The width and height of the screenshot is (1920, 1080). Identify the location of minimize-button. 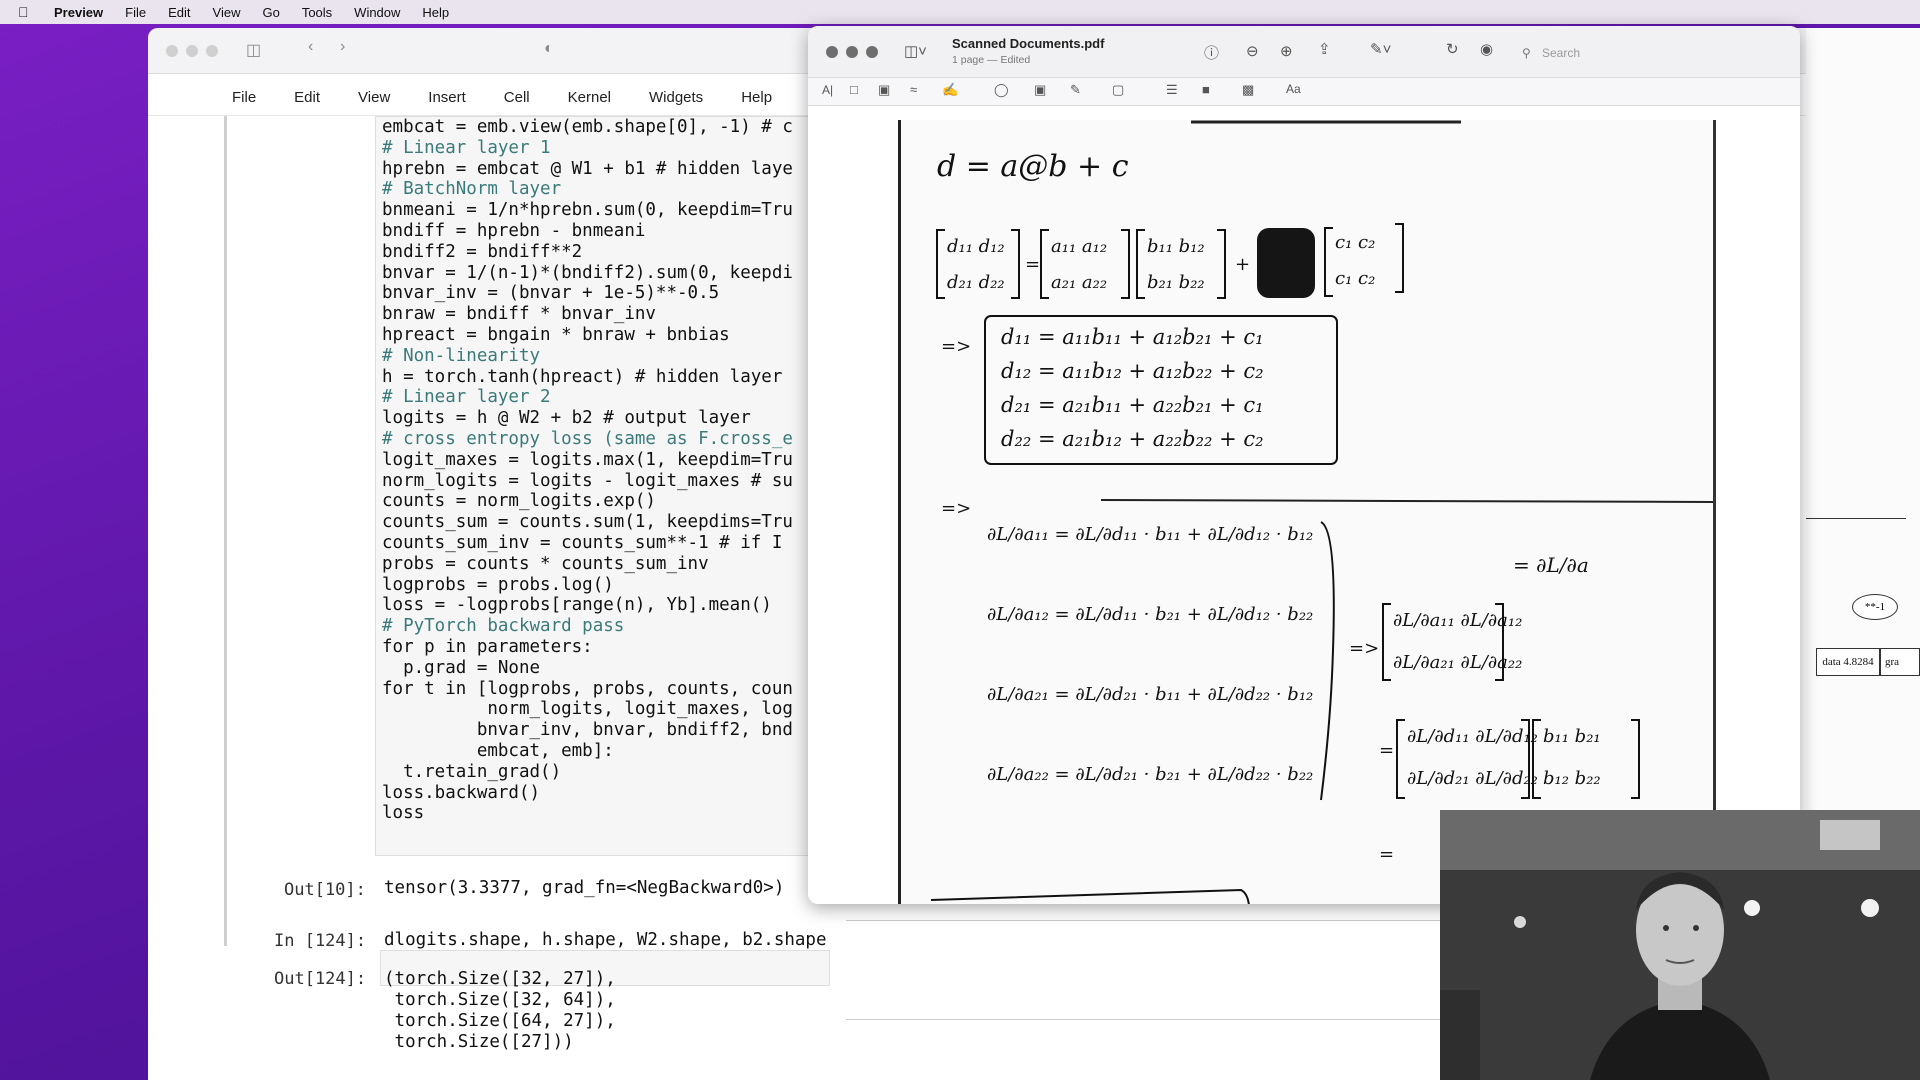
(192, 51).